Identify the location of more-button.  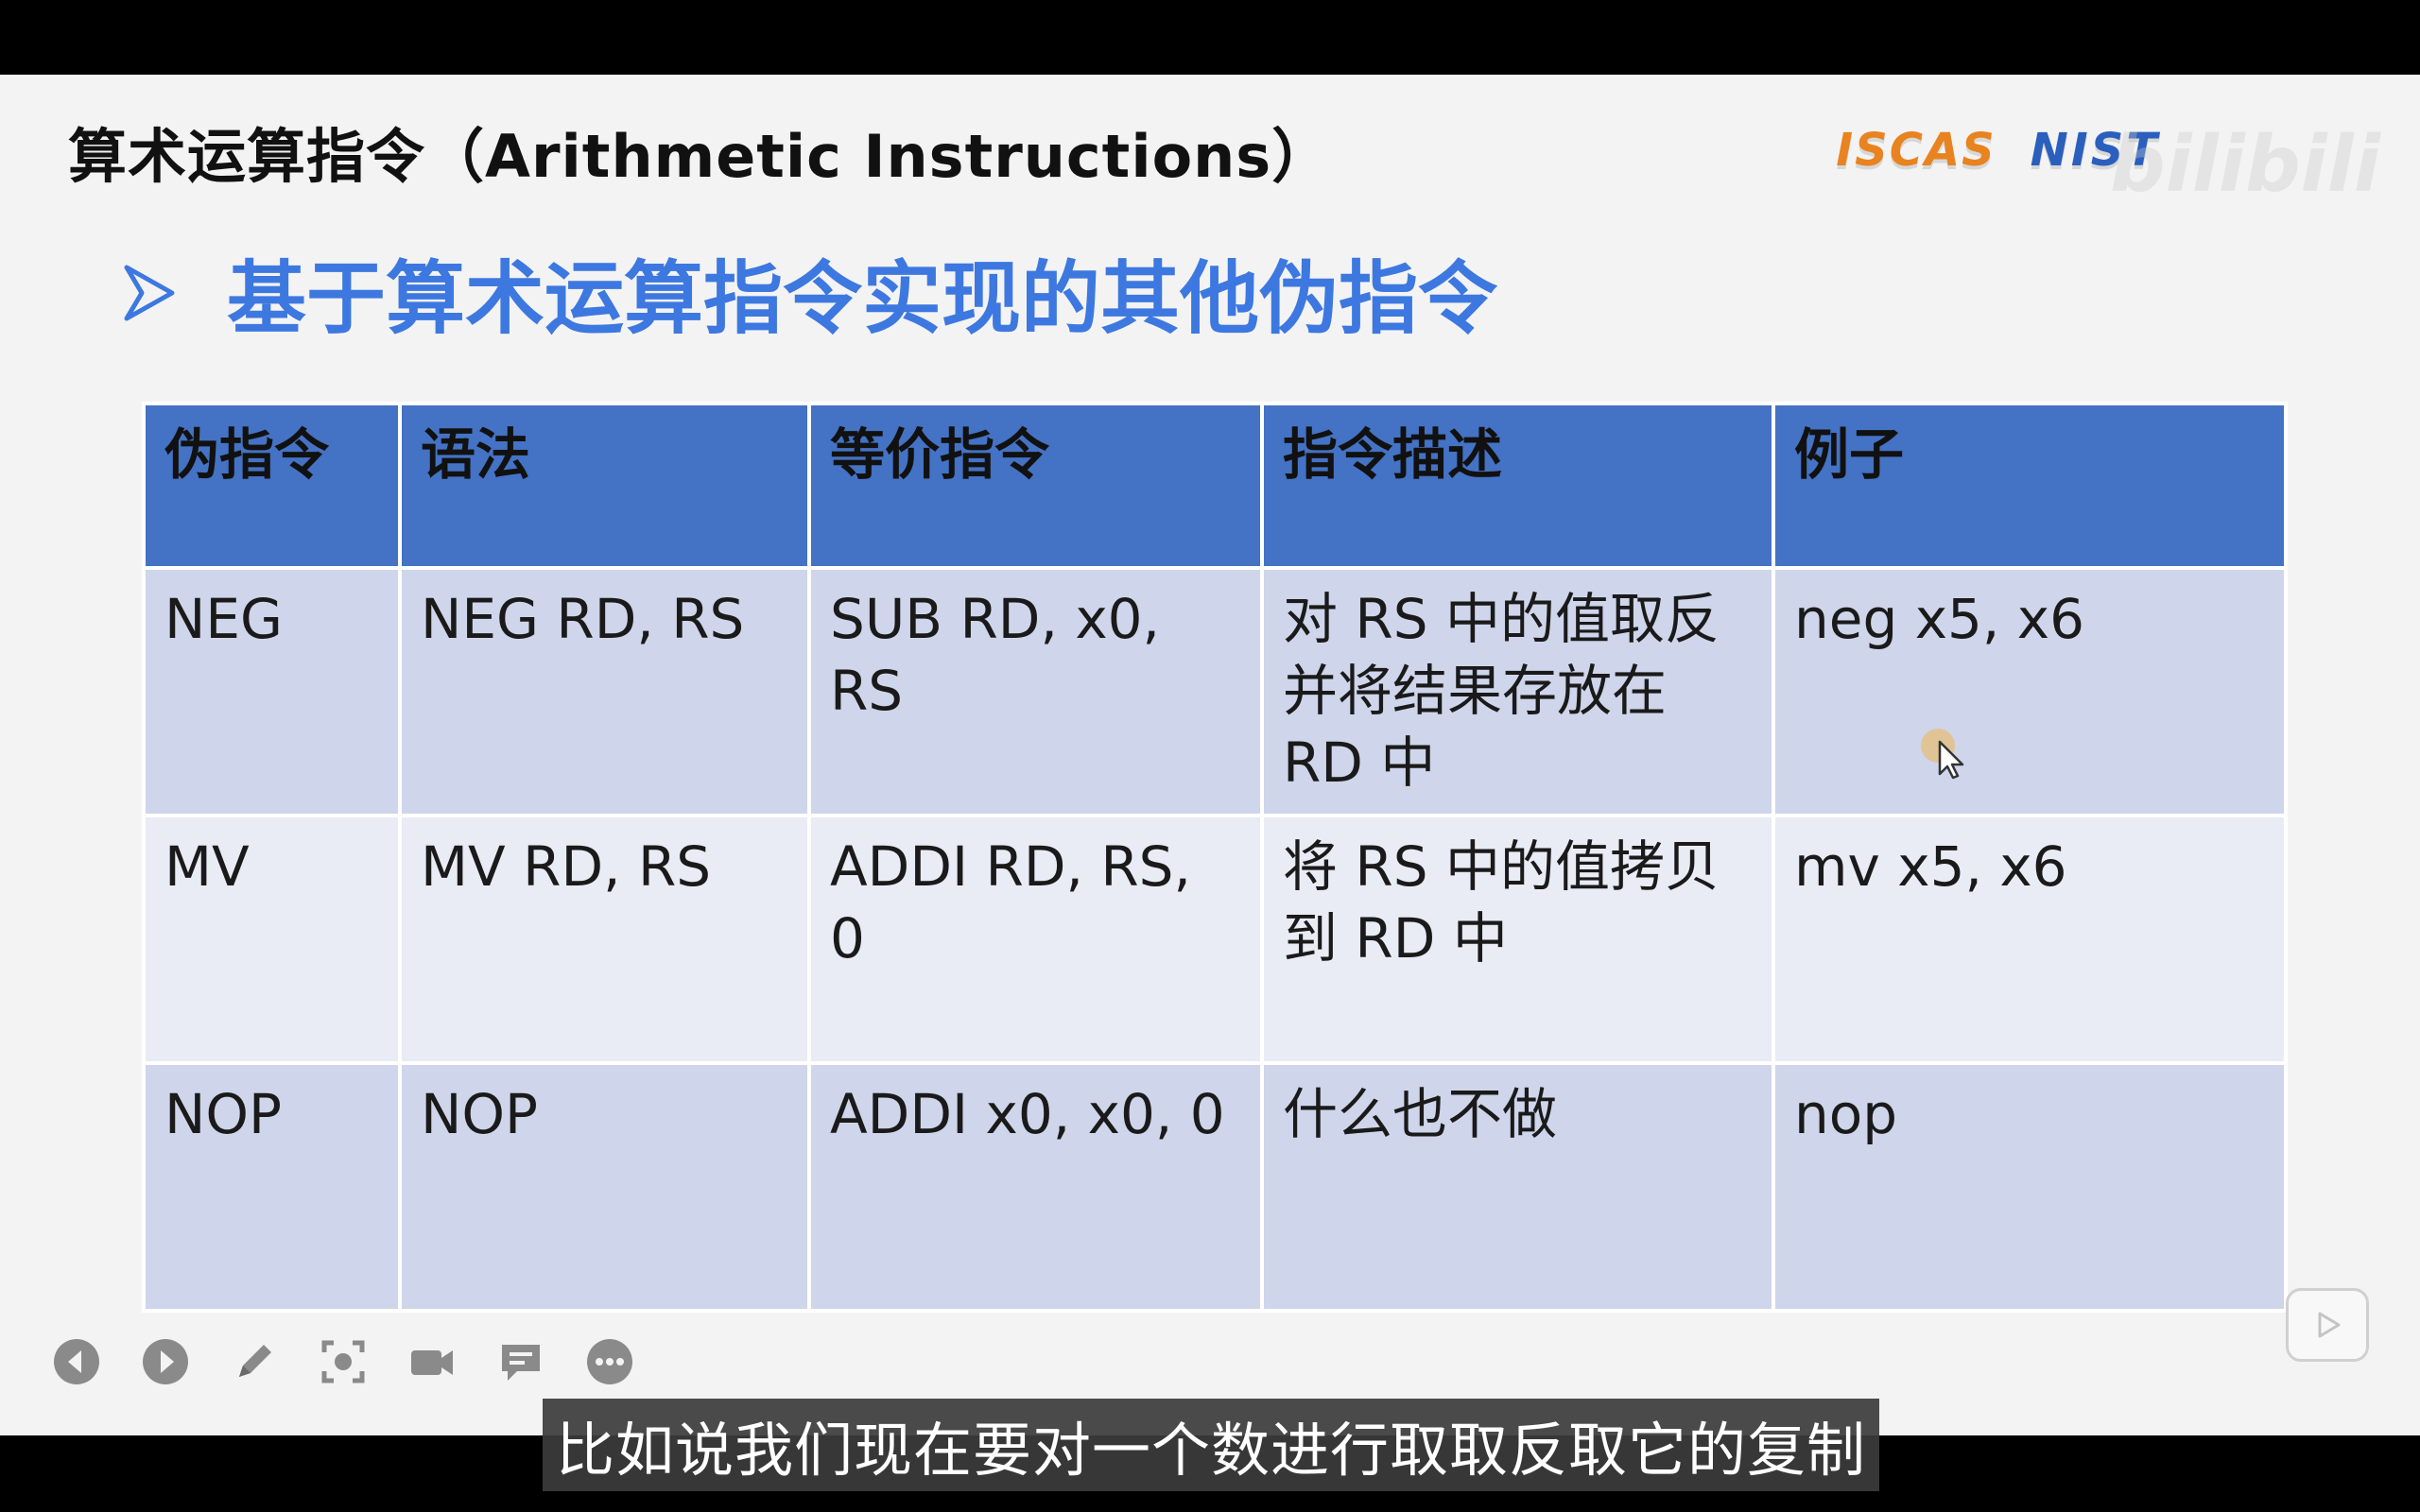
(609, 1361).